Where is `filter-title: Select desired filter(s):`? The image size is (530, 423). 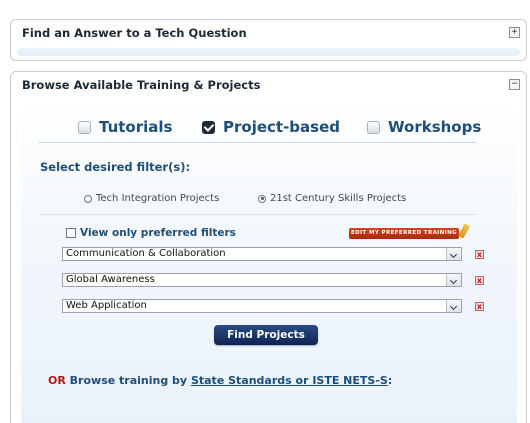
filter-title: Select desired filter(s): is located at coordinates (115, 167).